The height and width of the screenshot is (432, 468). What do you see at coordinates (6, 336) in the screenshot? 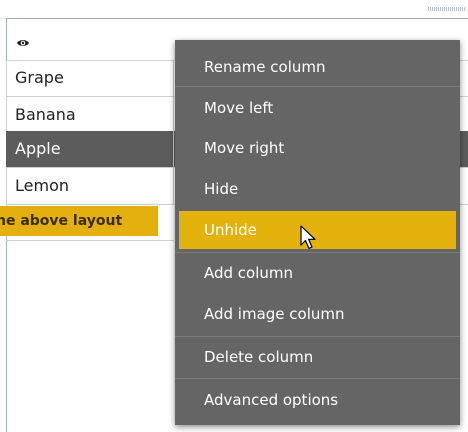
I see `left-border` at bounding box center [6, 336].